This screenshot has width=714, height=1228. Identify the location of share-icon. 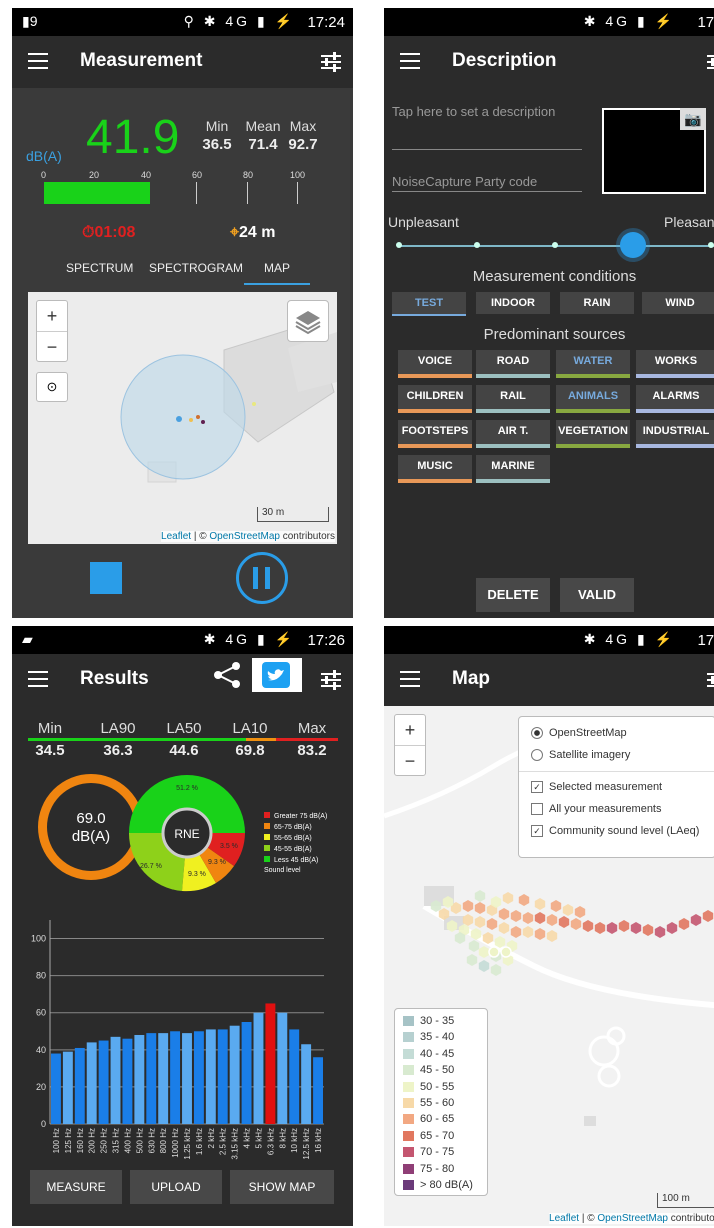
(227, 675).